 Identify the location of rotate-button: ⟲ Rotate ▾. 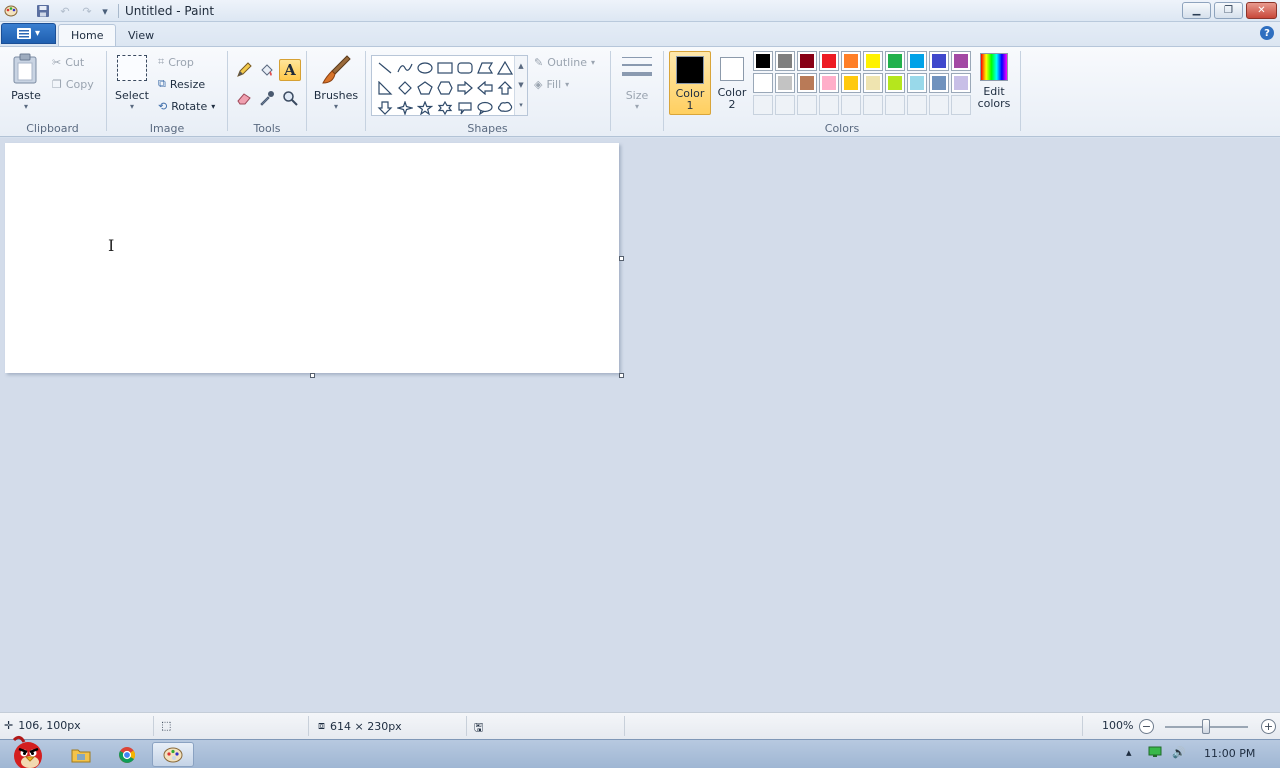
(186, 106).